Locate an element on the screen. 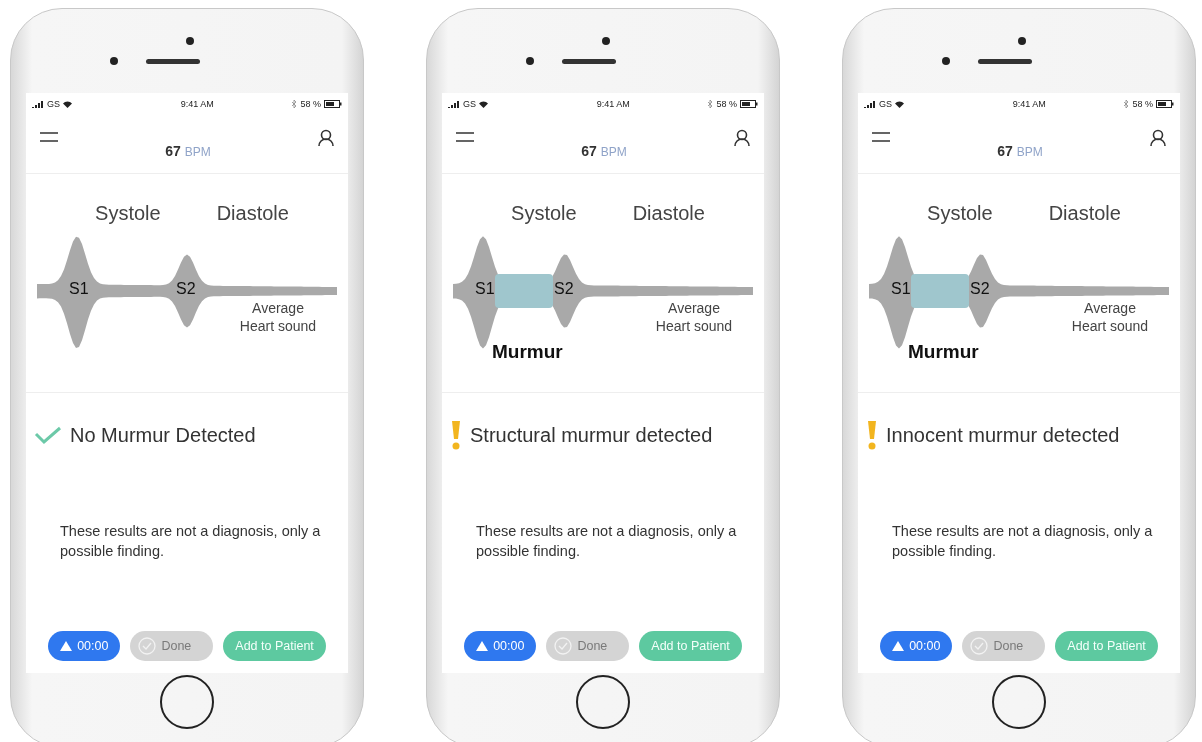 Image resolution: width=1202 pixels, height=742 pixels. result-text: No Murmur Detected is located at coordinates (163, 435).